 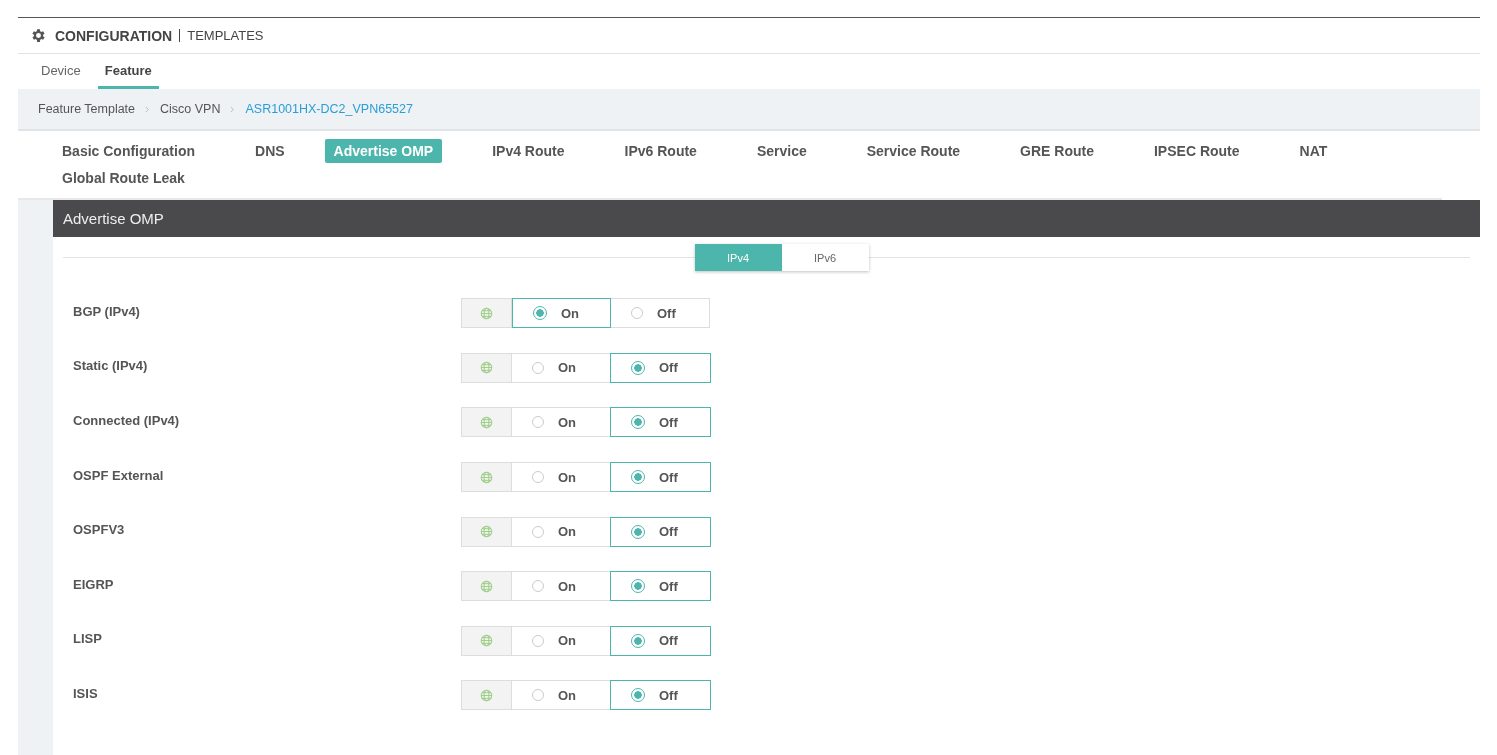 What do you see at coordinates (106, 311) in the screenshot?
I see `field-label: BGP (IPv4)` at bounding box center [106, 311].